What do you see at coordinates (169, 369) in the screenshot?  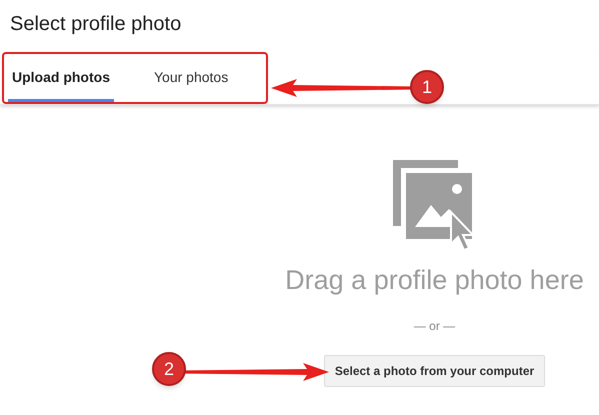 I see `callout-badge: 2` at bounding box center [169, 369].